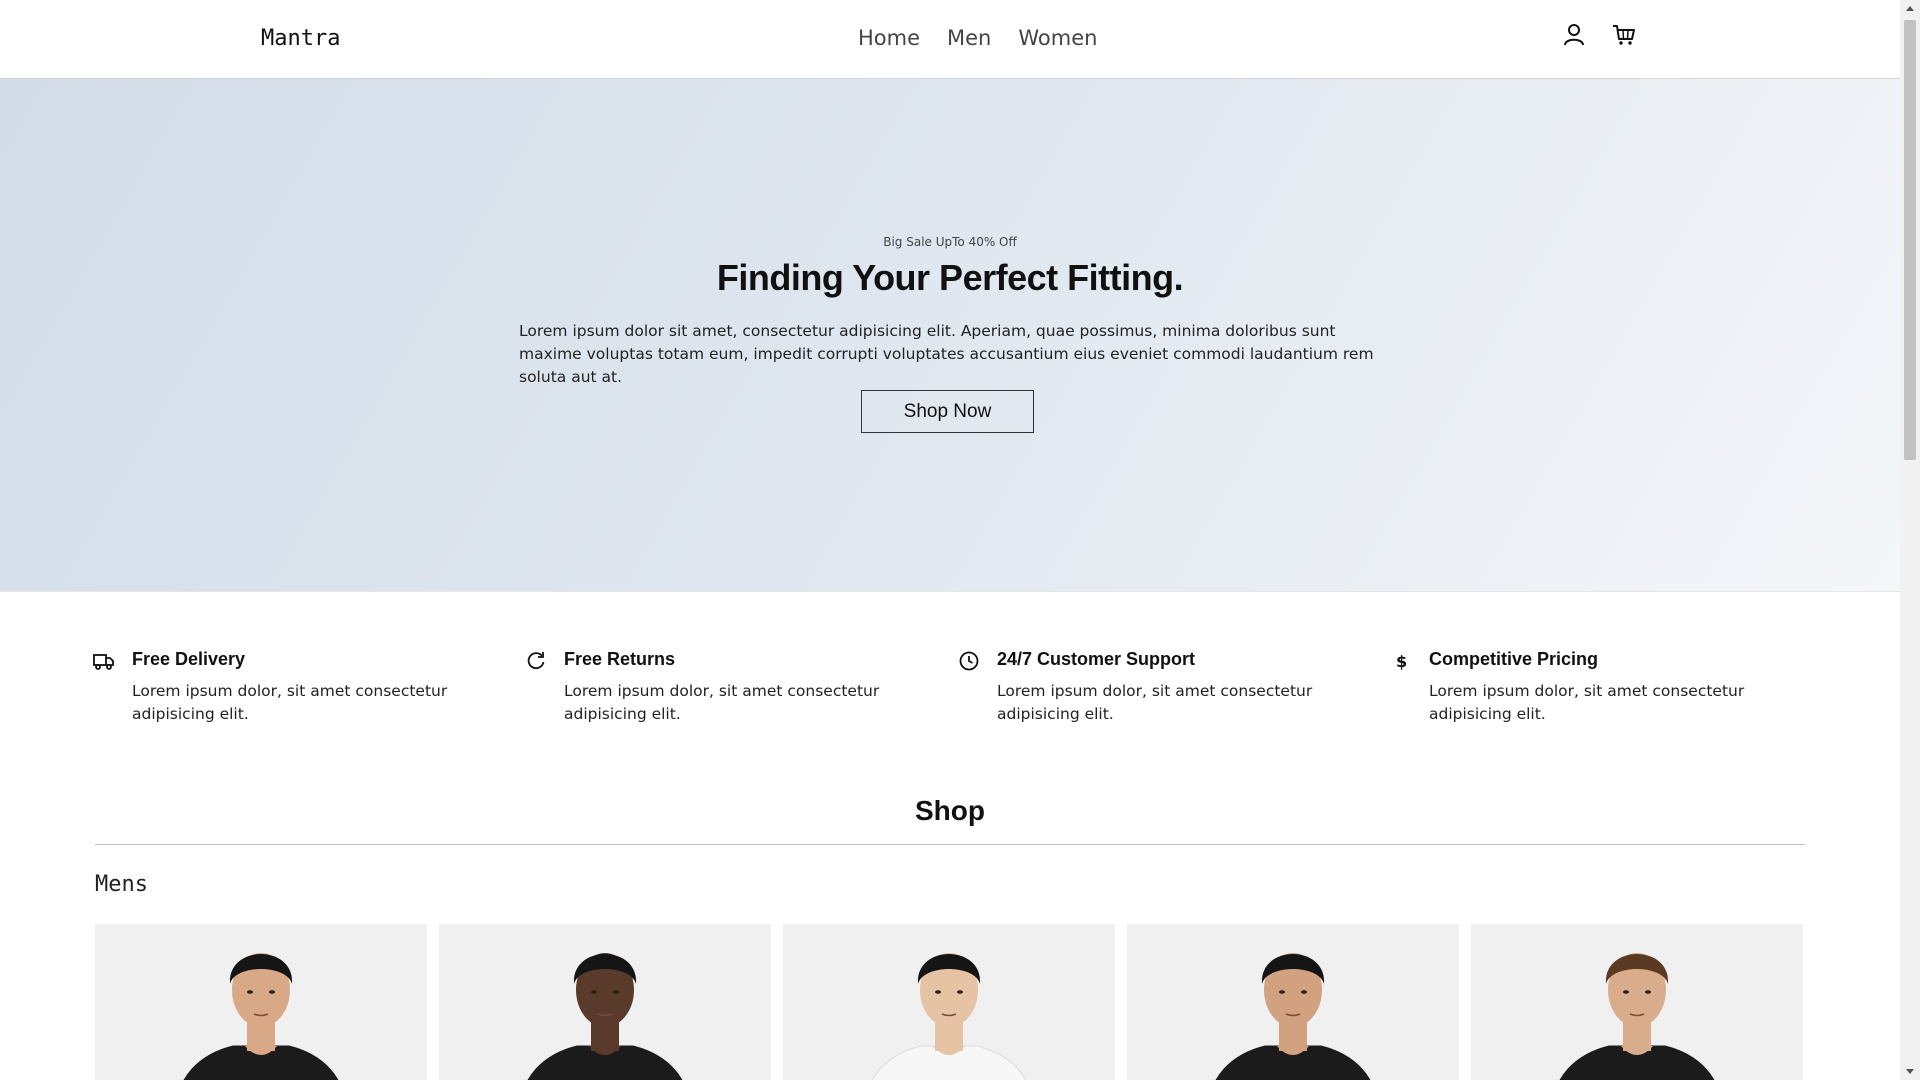  Describe the element at coordinates (1574, 35) in the screenshot. I see `user-icon` at that location.